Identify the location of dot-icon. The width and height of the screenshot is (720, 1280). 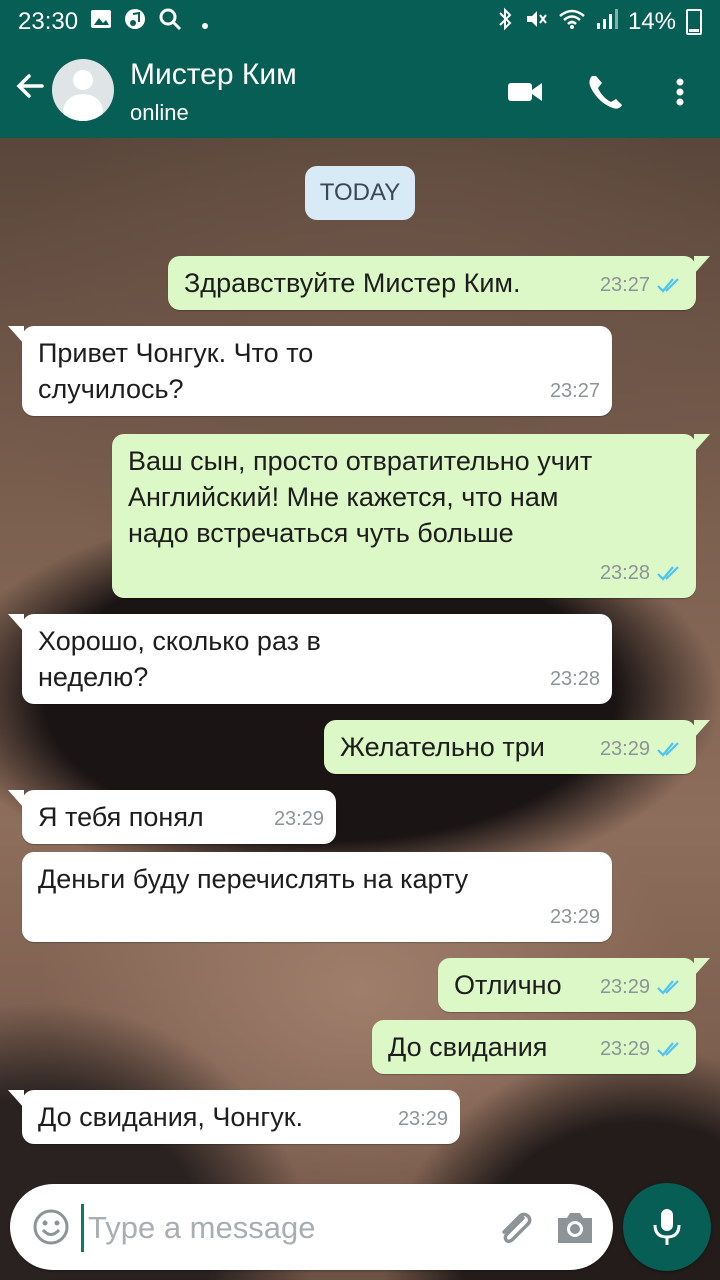
(205, 22).